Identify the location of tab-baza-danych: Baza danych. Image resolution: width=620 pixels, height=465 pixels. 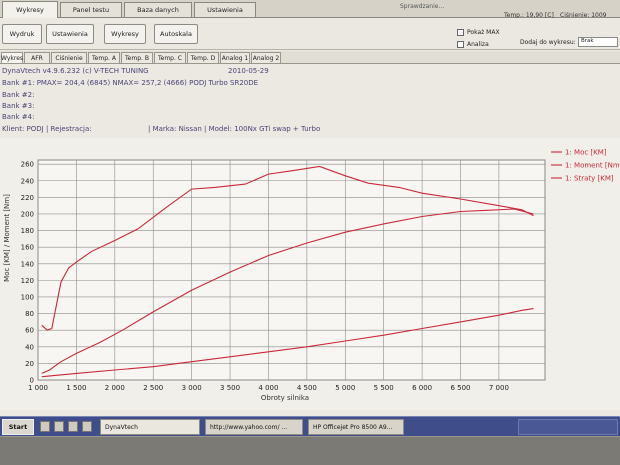
(158, 9).